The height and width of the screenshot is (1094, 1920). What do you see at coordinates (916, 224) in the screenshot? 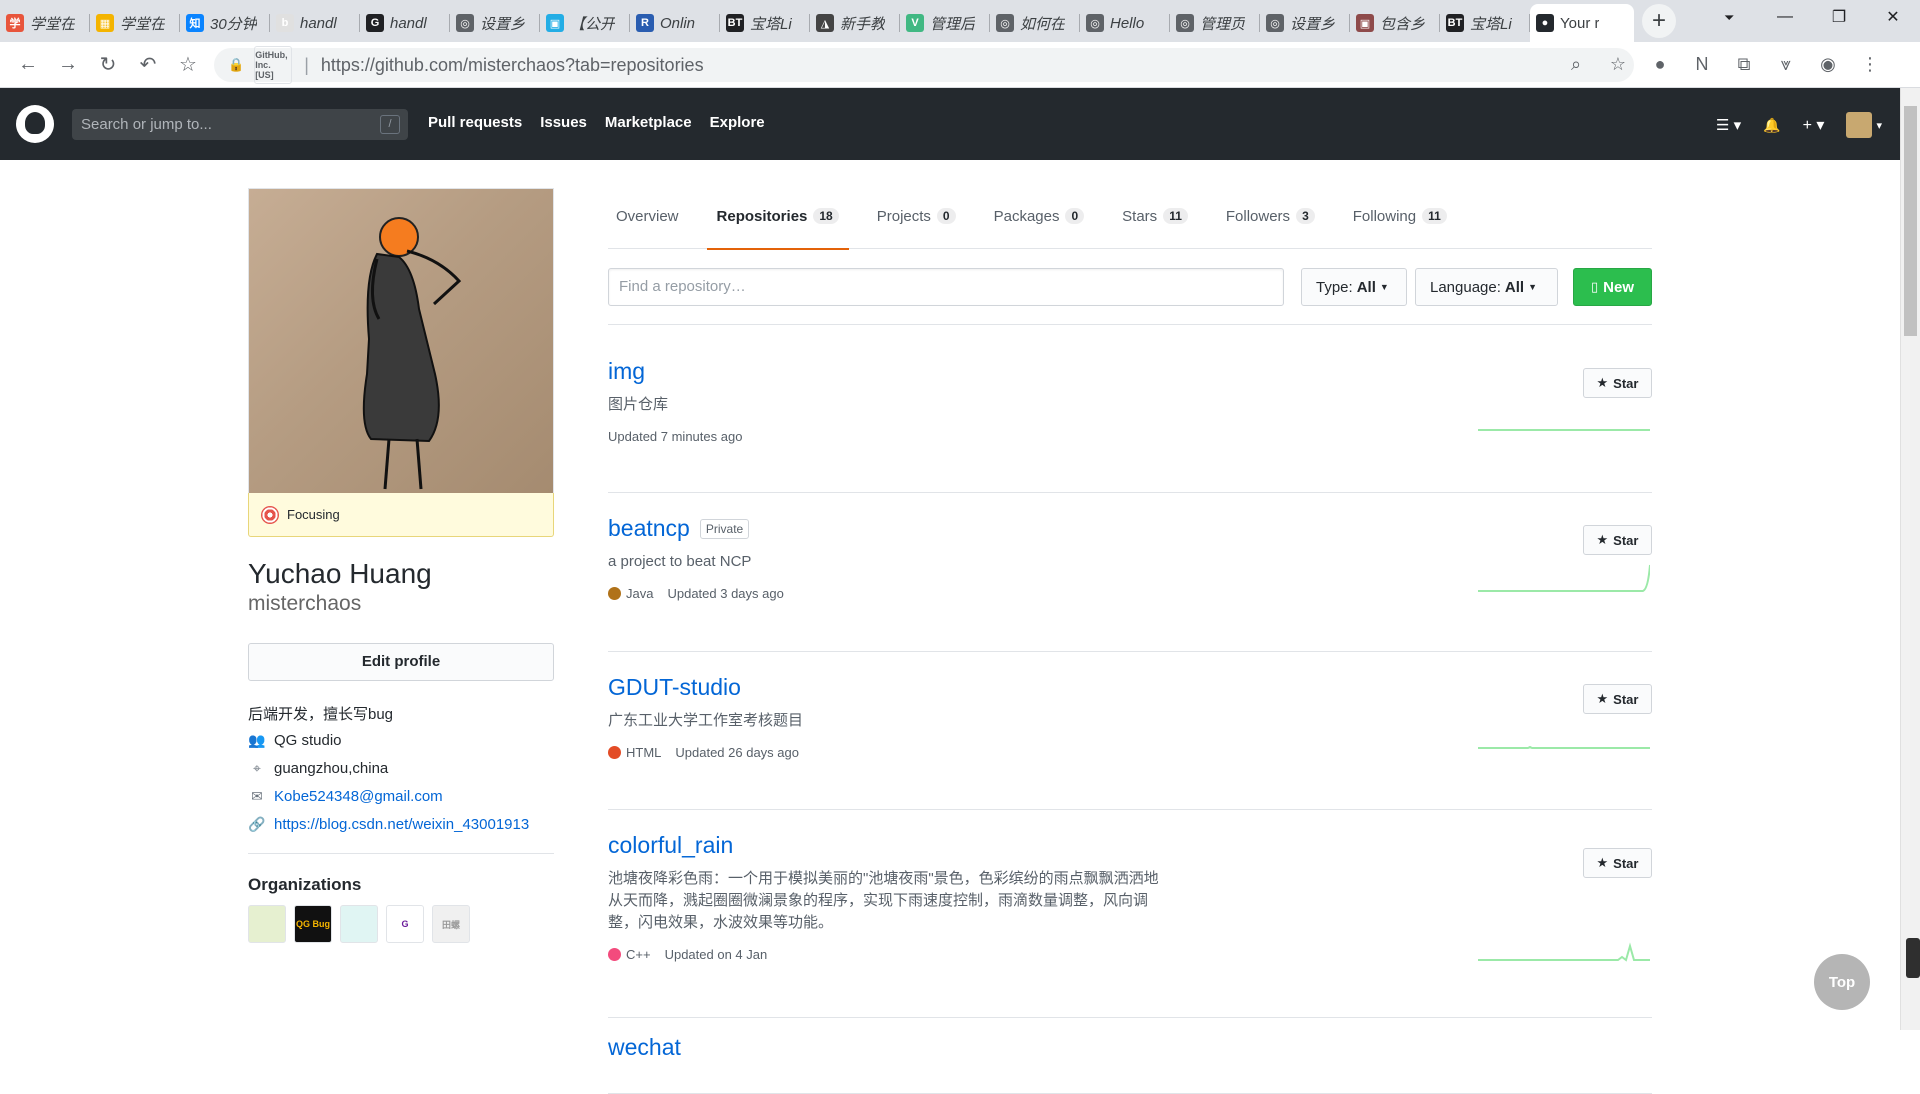
I see `tab-projects: Projects 0` at bounding box center [916, 224].